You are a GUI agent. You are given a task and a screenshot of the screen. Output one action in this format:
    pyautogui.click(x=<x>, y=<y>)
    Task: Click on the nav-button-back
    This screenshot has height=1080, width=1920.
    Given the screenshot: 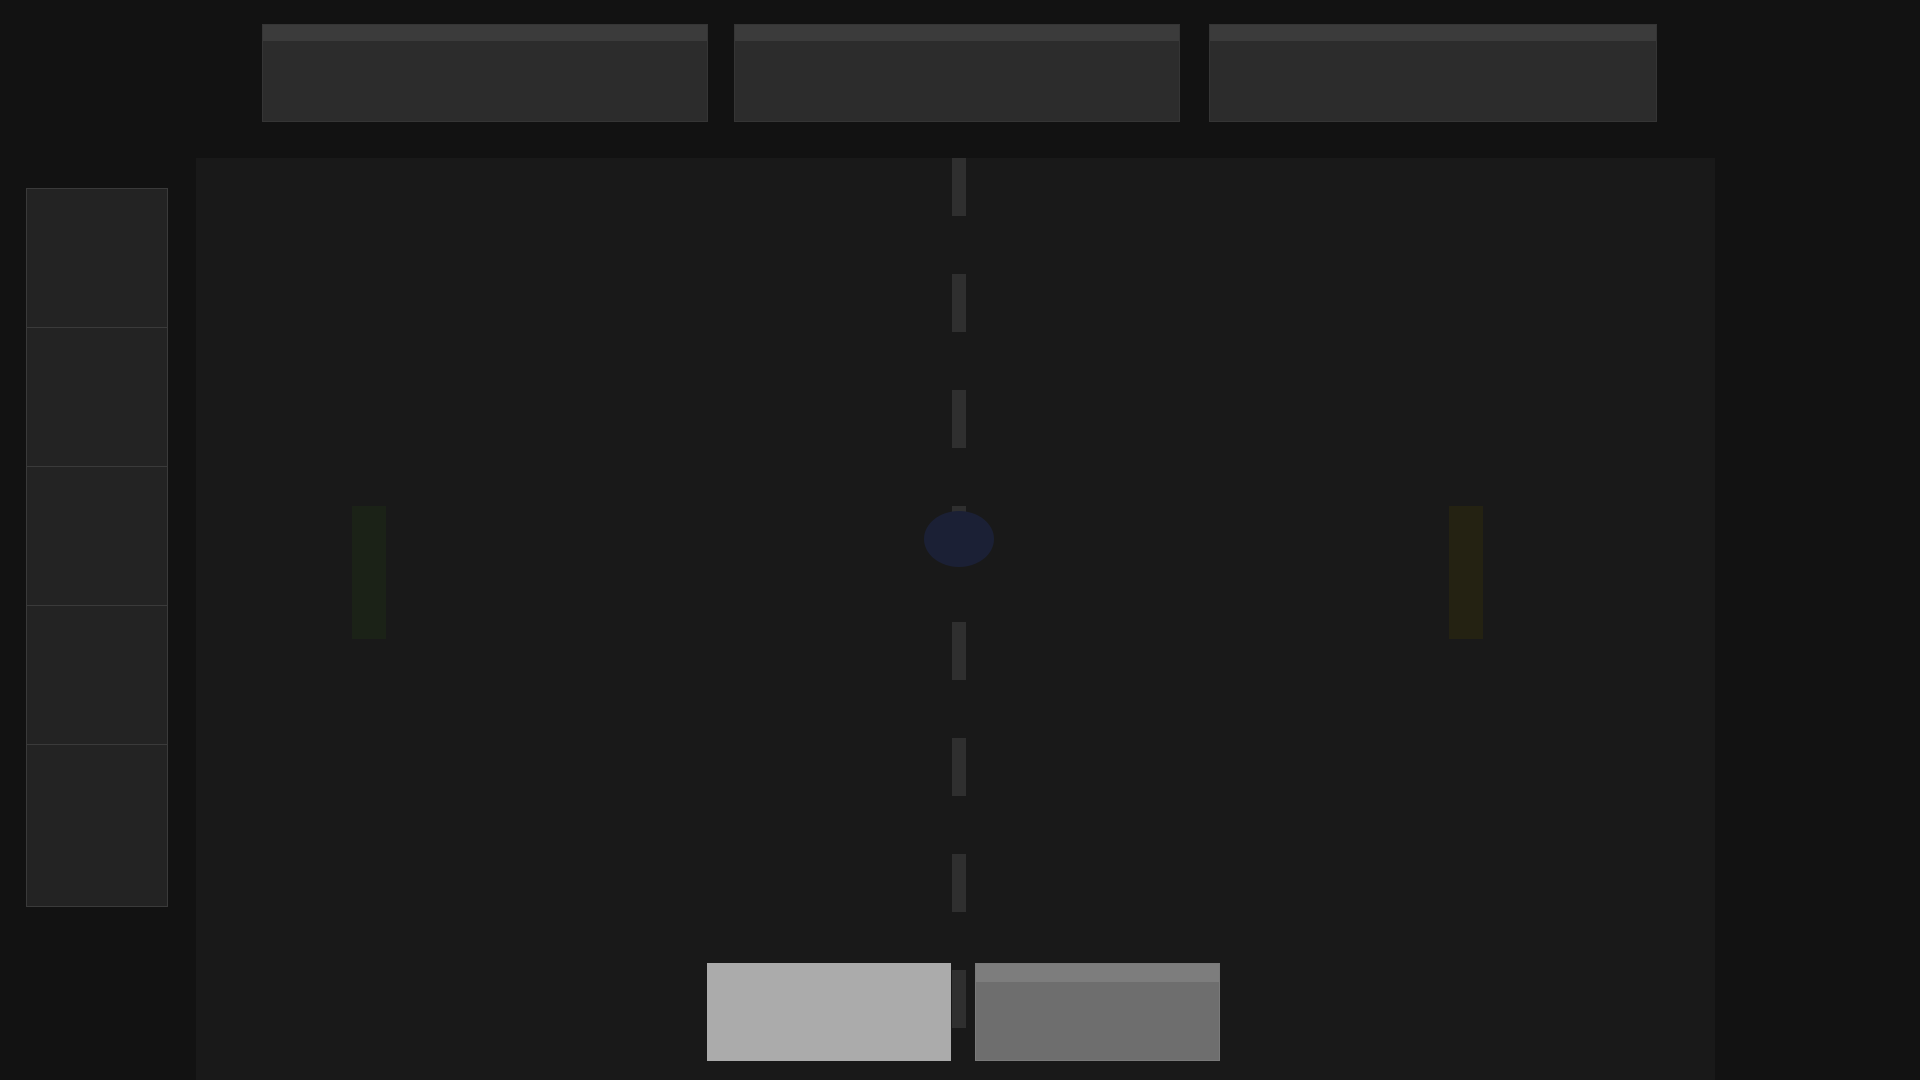 What is the action you would take?
    pyautogui.click(x=1433, y=73)
    